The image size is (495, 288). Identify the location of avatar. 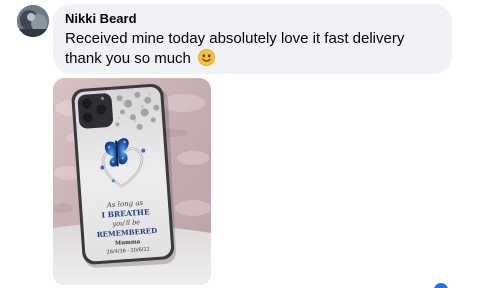
(33, 21).